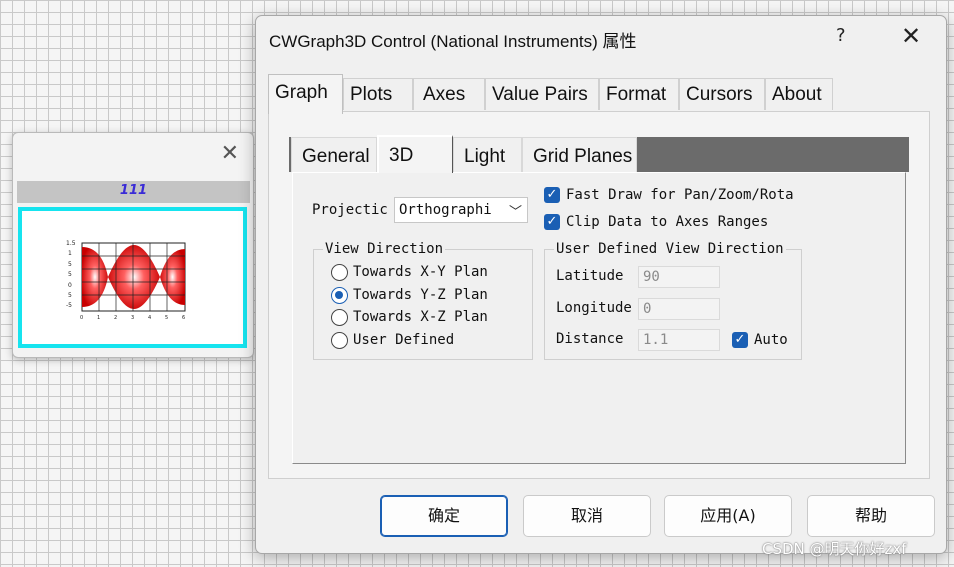 The height and width of the screenshot is (567, 954). I want to click on radio-label: Towards Y-Z Plan, so click(420, 295).